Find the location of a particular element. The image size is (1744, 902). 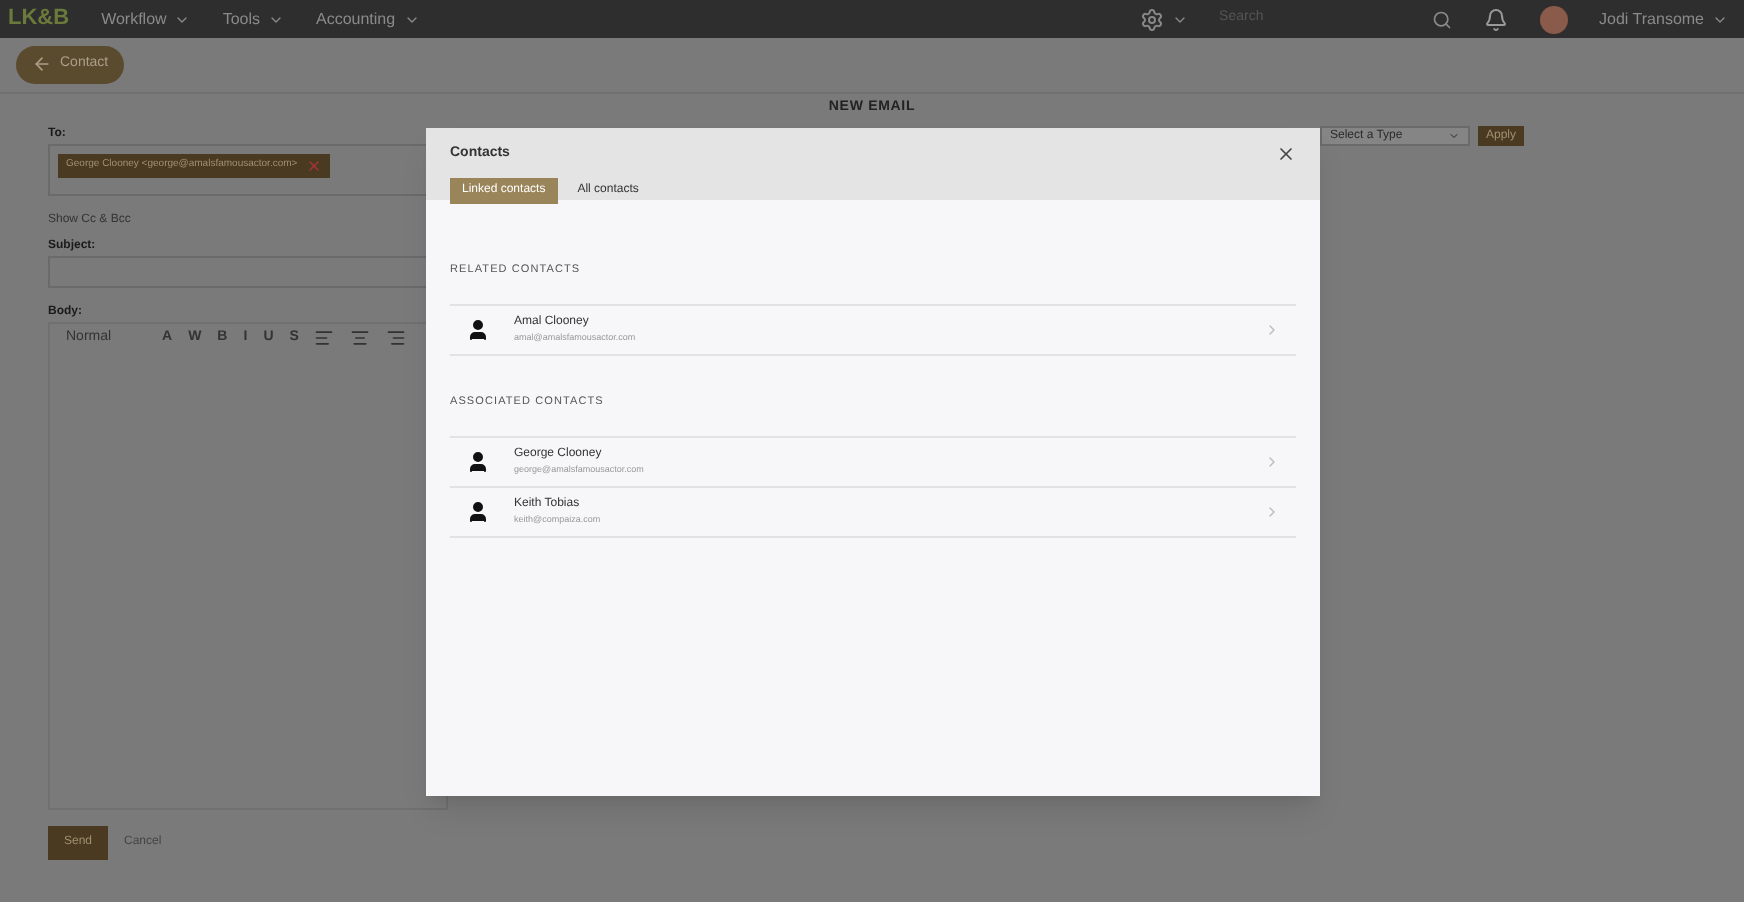

search-icon is located at coordinates (1441, 19).